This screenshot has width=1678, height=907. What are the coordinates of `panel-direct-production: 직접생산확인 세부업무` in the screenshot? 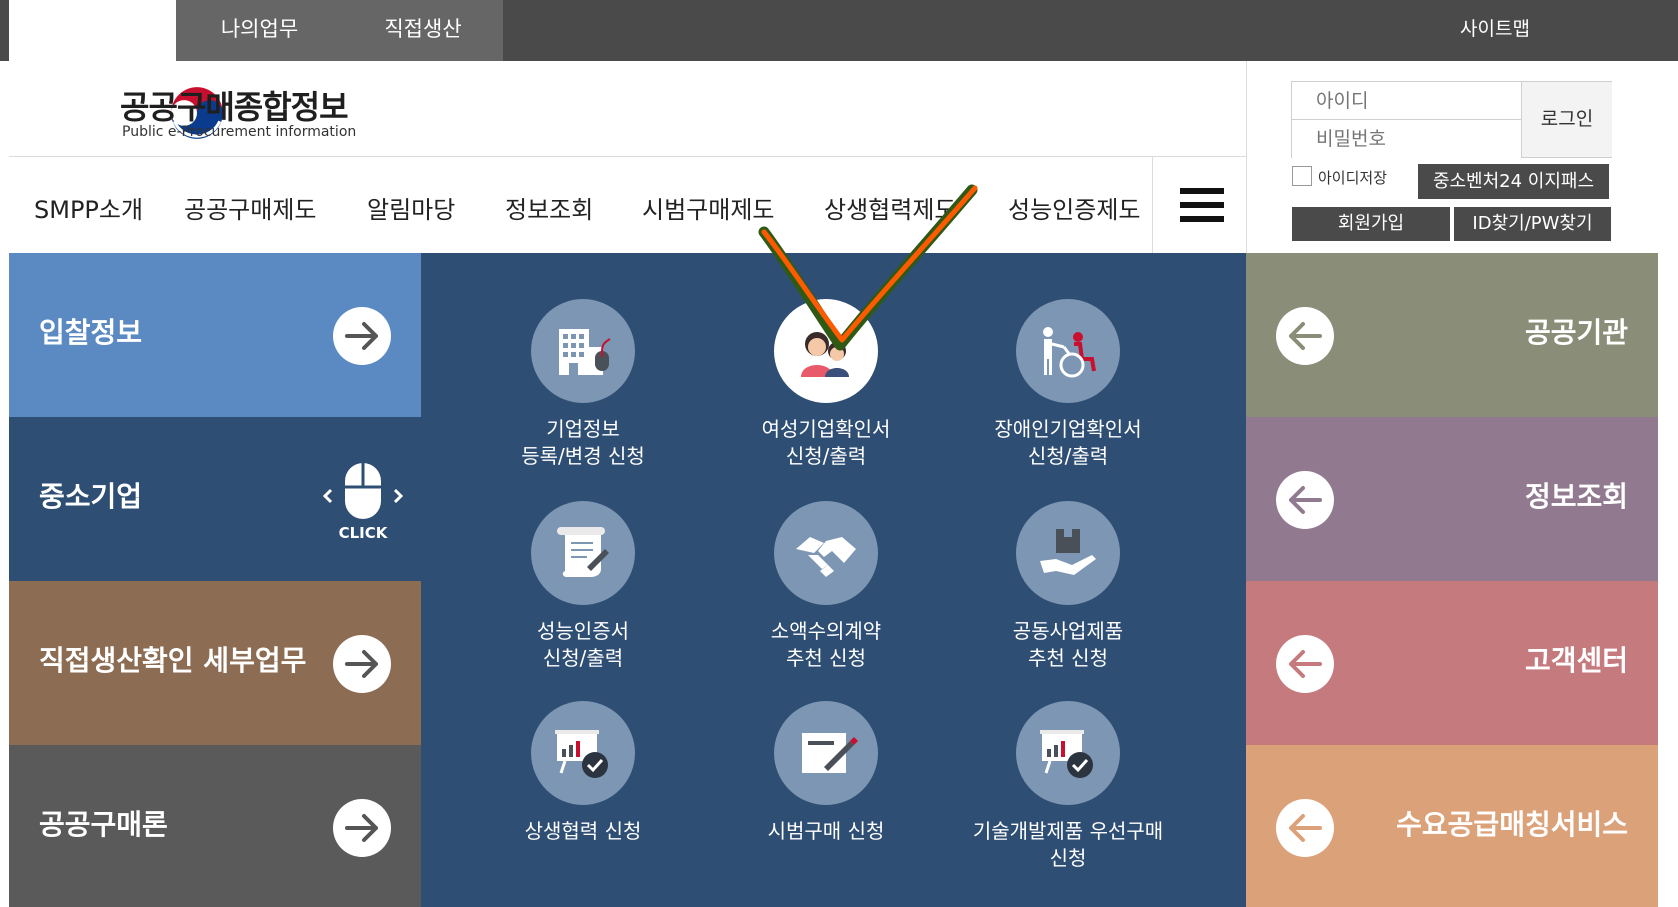 It's located at (215, 663).